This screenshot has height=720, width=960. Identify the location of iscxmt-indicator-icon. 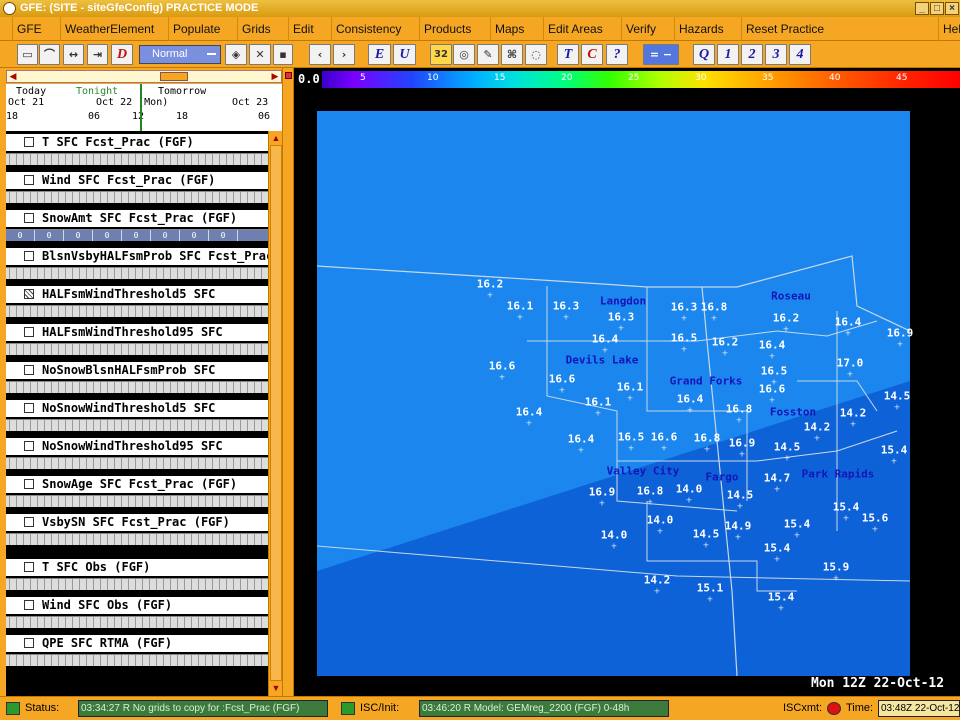
(834, 708).